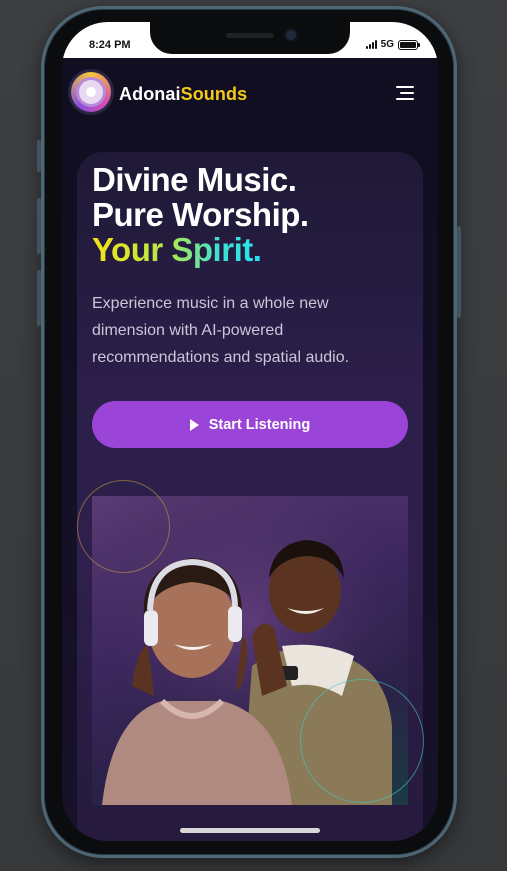  What do you see at coordinates (250, 90) in the screenshot?
I see `navbar: AdonaiSounds` at bounding box center [250, 90].